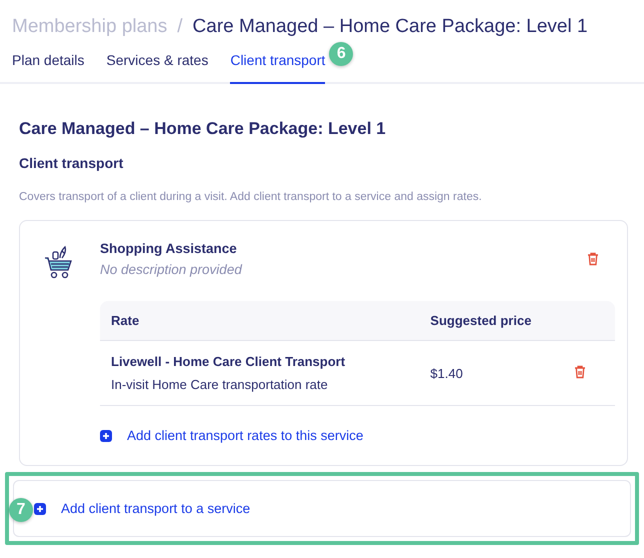 The height and width of the screenshot is (558, 644). Describe the element at coordinates (341, 54) in the screenshot. I see `step-badge: 6` at that location.